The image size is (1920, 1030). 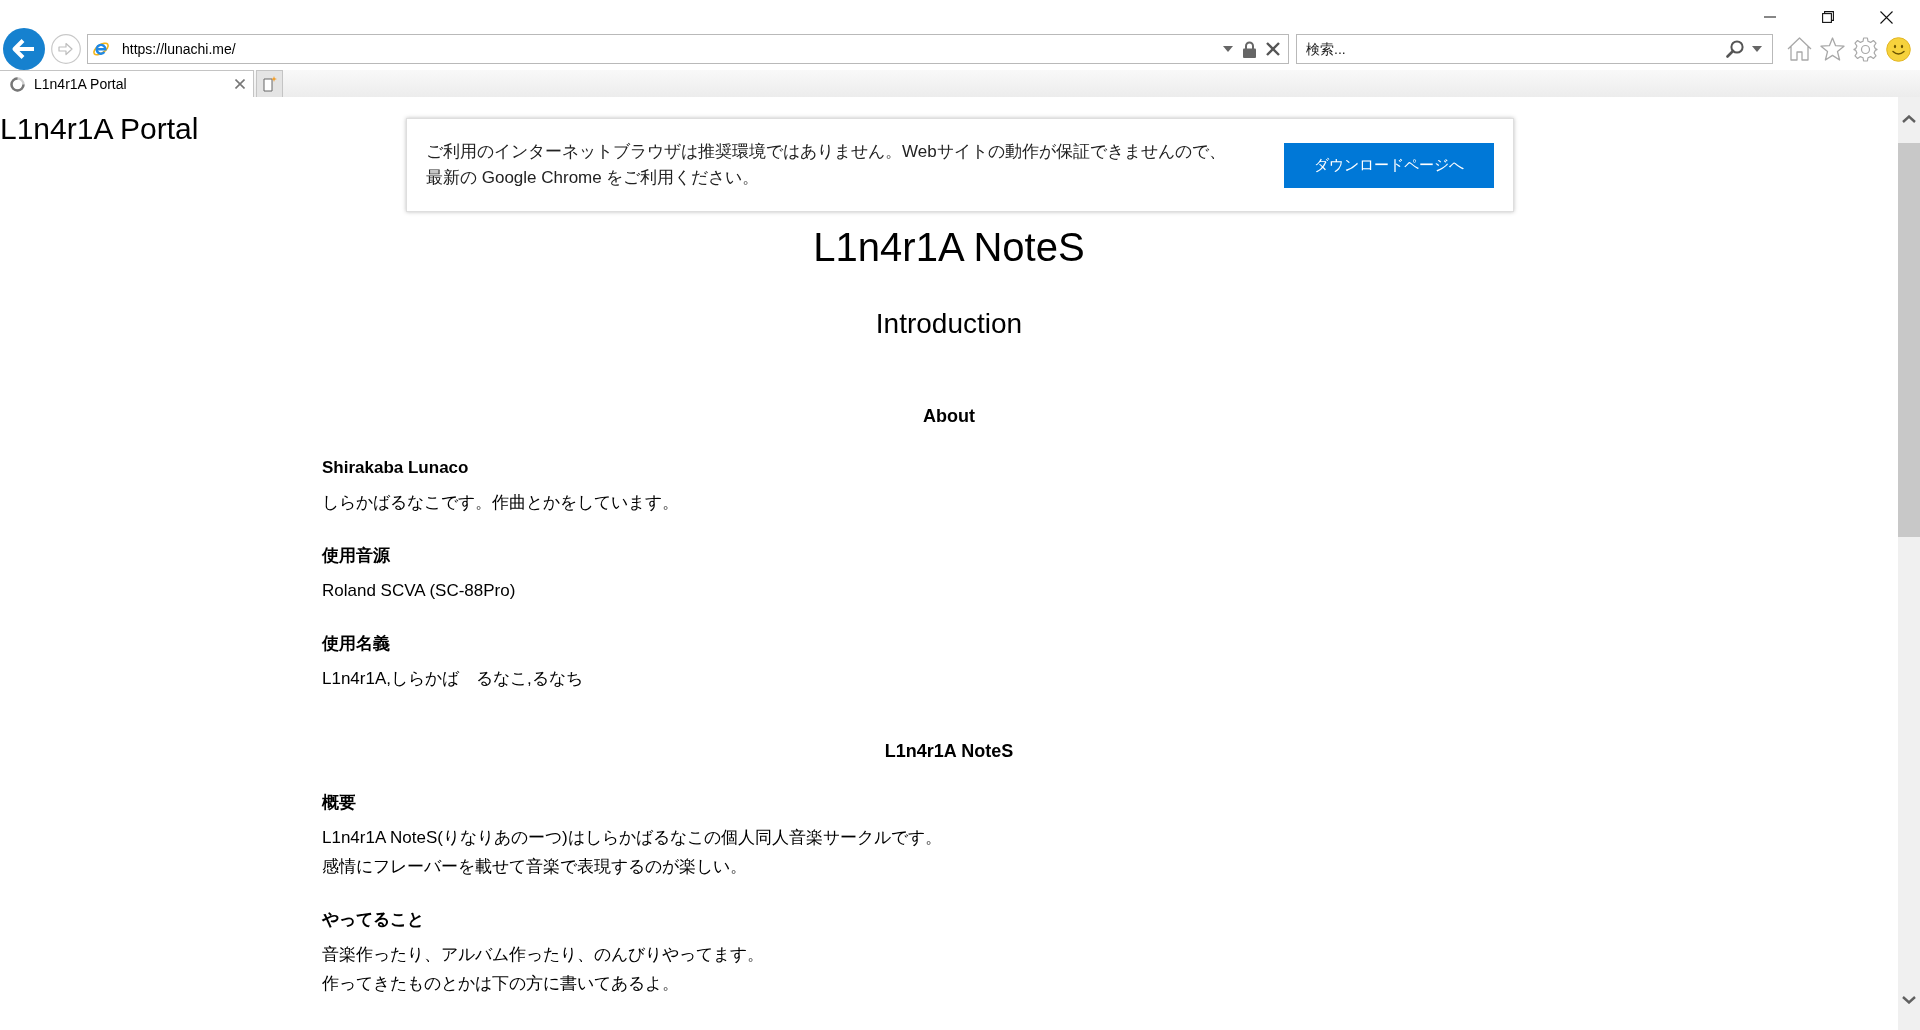 I want to click on star-icon, so click(x=1832, y=49).